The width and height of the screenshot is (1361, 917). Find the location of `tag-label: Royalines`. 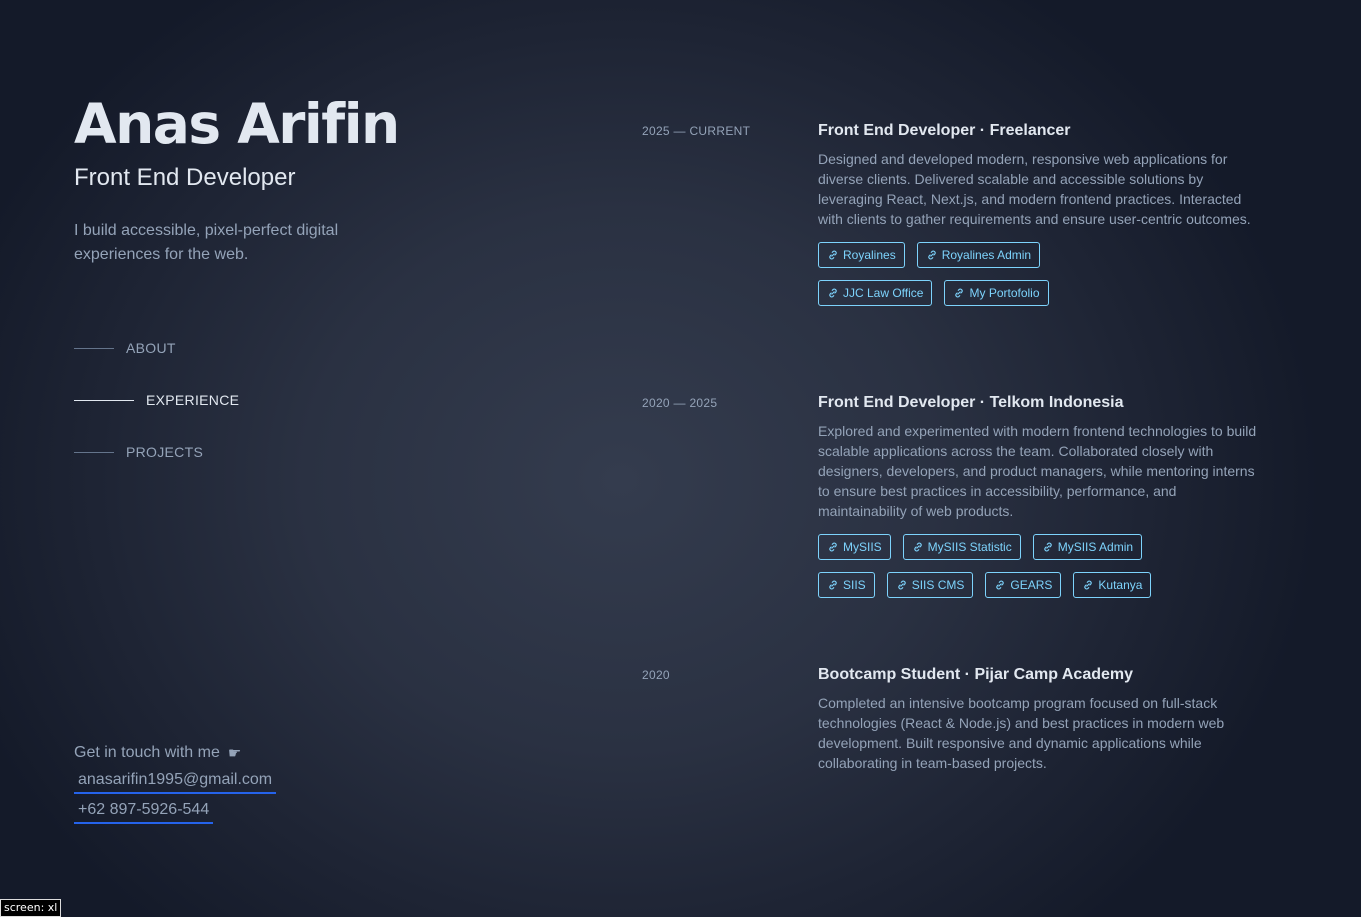

tag-label: Royalines is located at coordinates (869, 255).